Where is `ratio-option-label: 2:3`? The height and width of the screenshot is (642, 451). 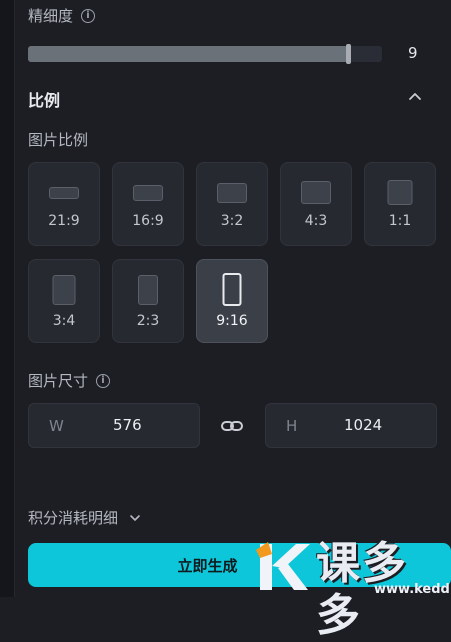 ratio-option-label: 2:3 is located at coordinates (148, 321).